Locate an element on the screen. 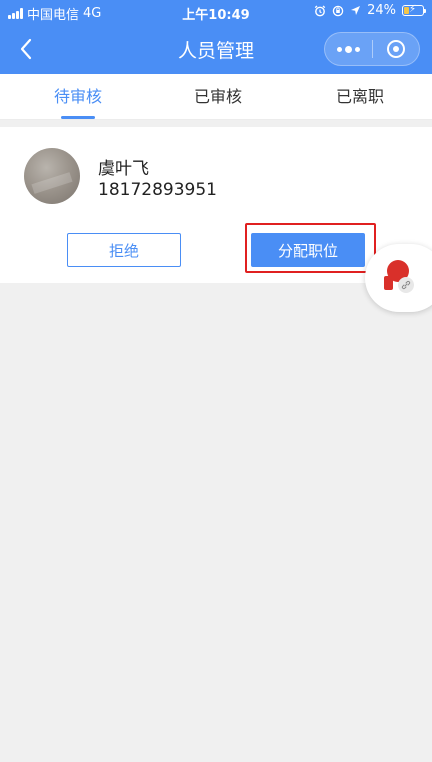 The width and height of the screenshot is (432, 762). seal-icon is located at coordinates (388, 283).